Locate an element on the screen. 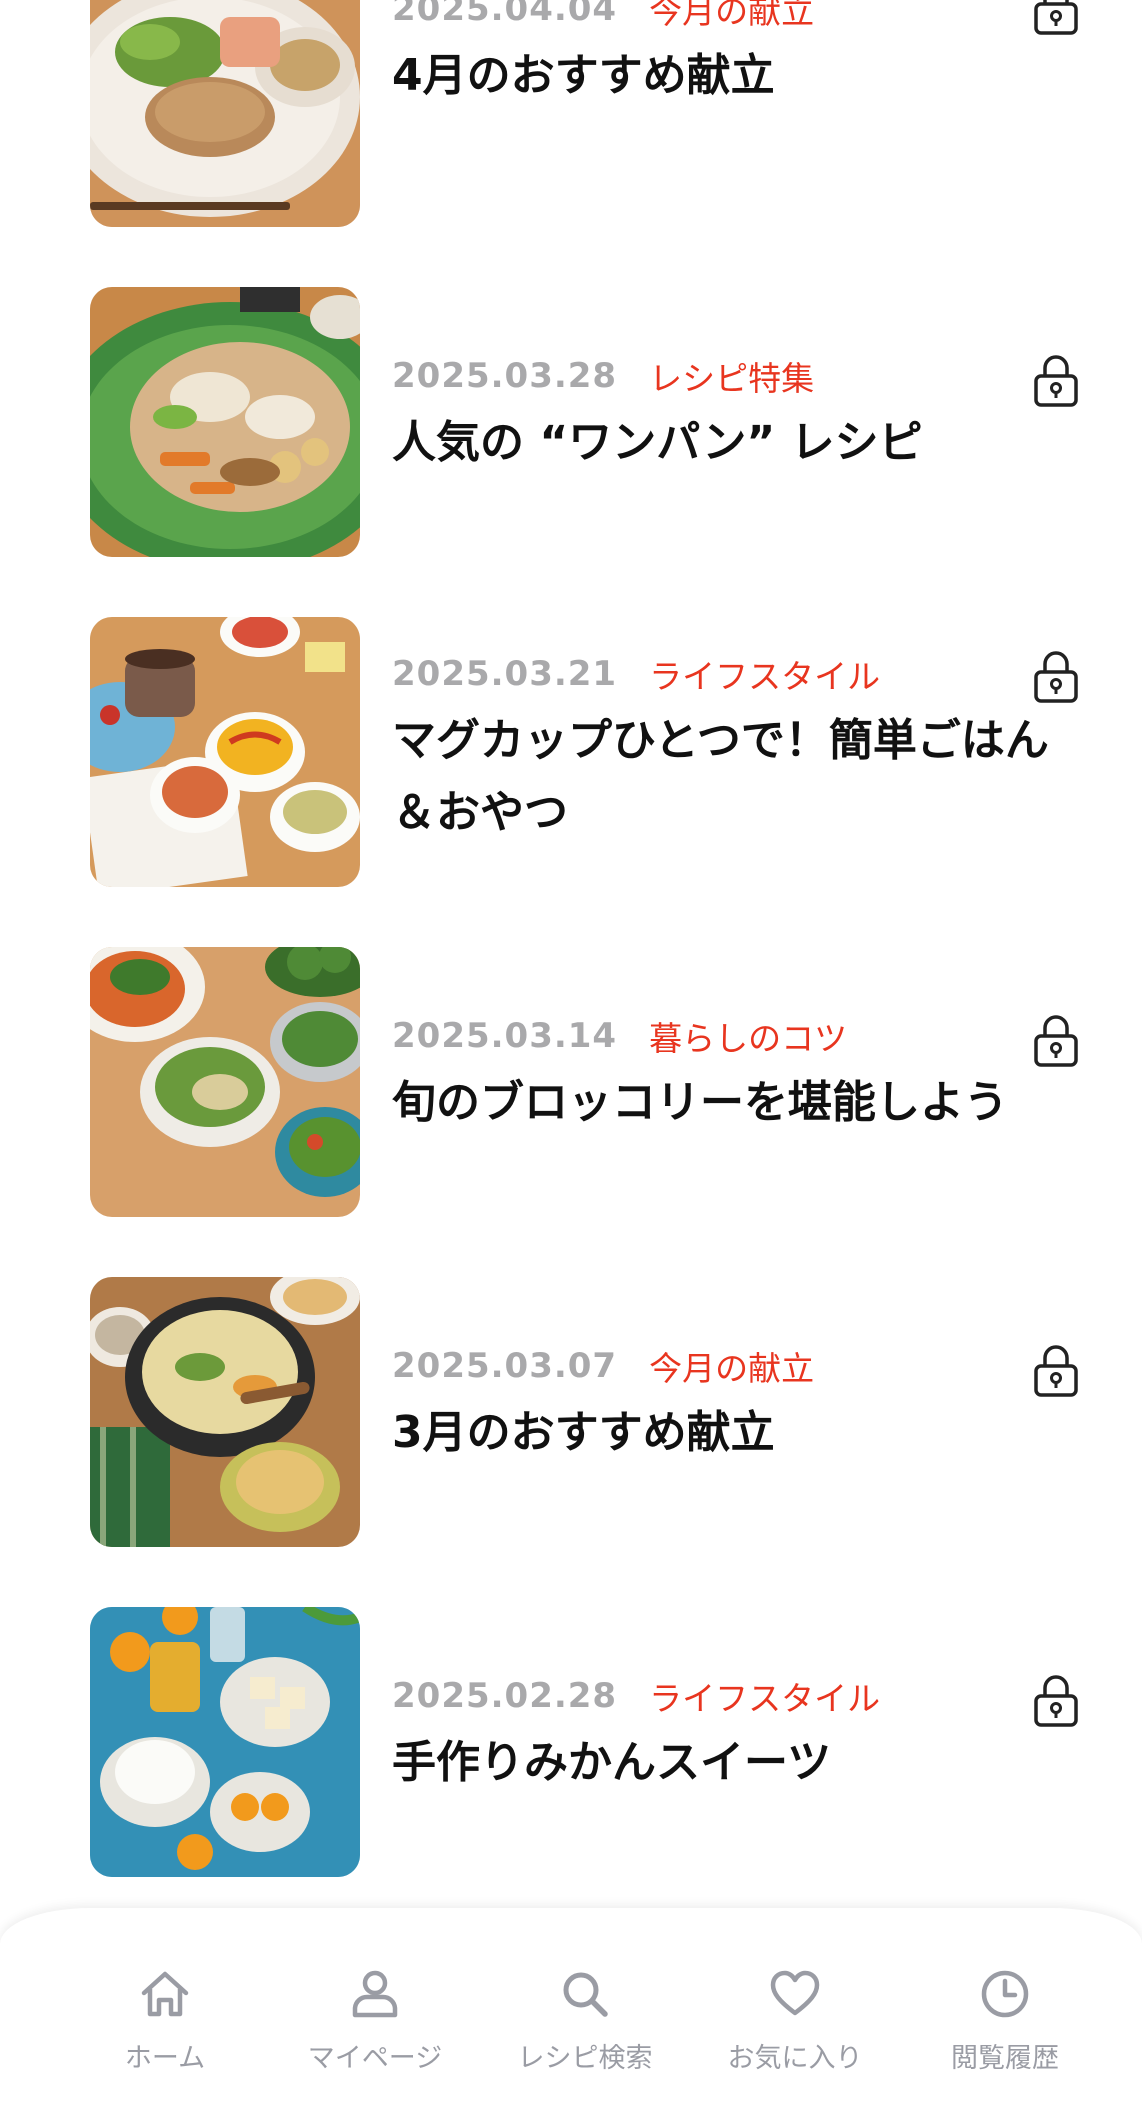 The height and width of the screenshot is (2103, 1142). article-title: 3月のおすすめ献立 is located at coordinates (737, 1433).